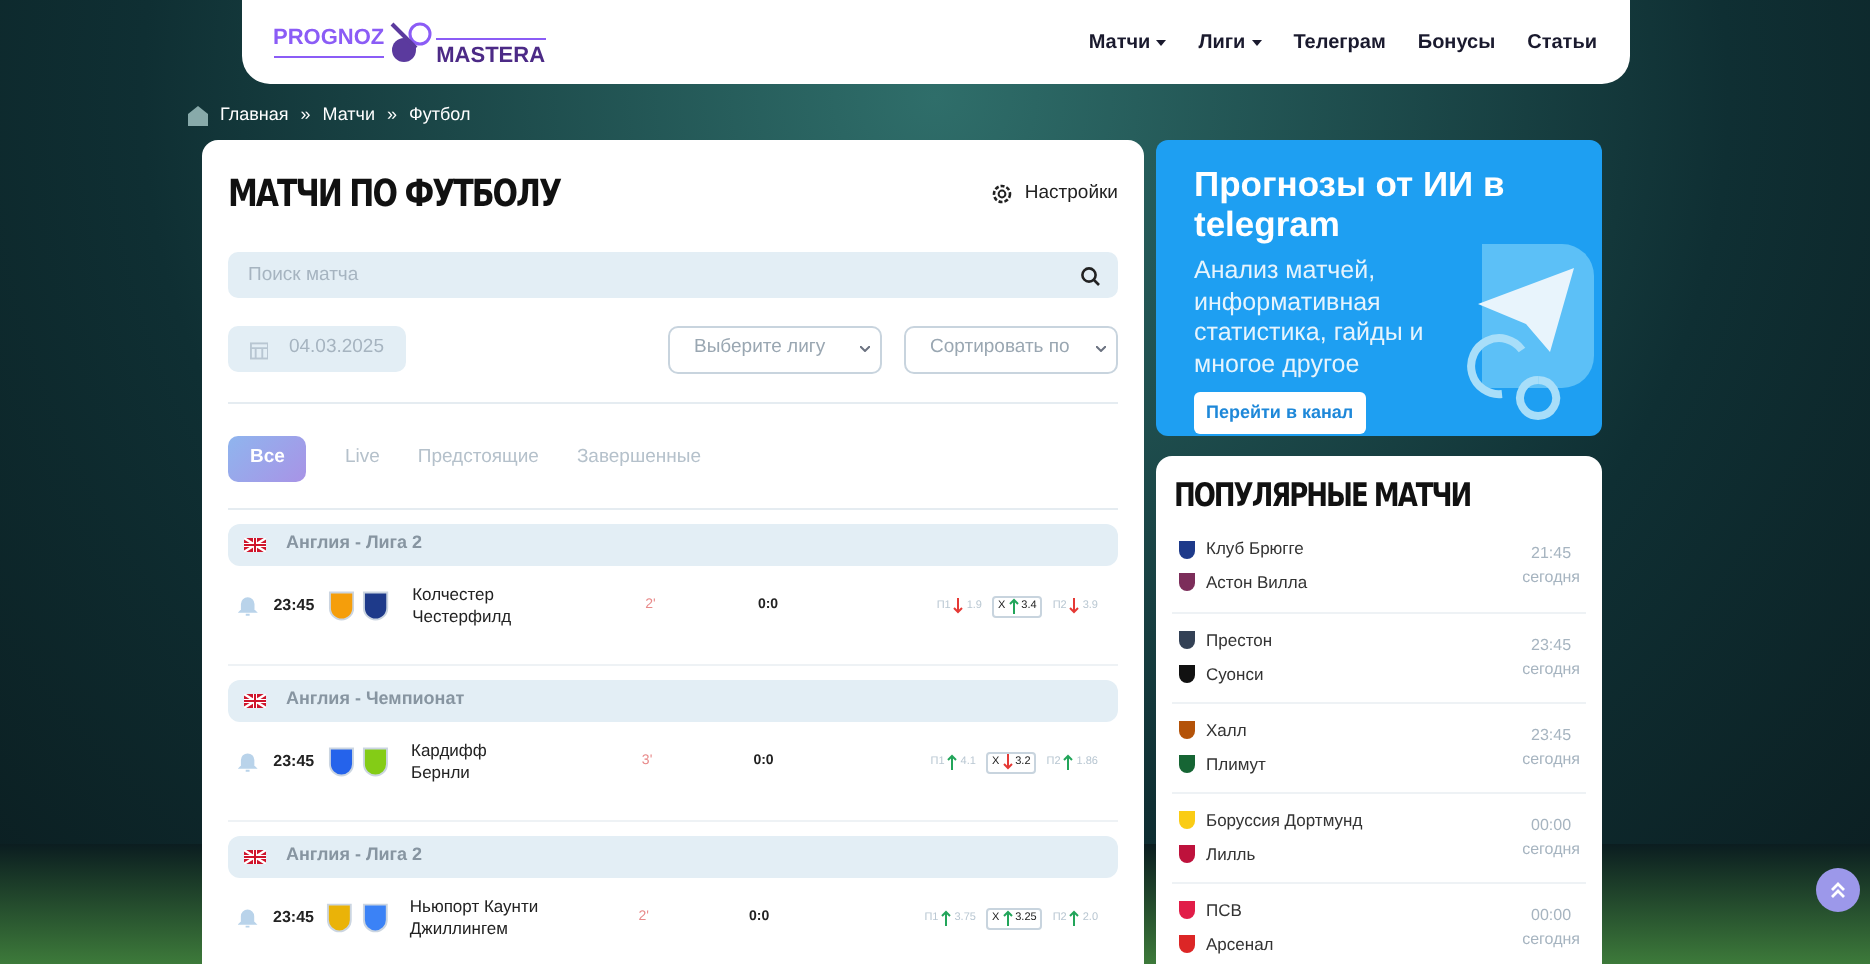  I want to click on calendar-icon, so click(259, 349).